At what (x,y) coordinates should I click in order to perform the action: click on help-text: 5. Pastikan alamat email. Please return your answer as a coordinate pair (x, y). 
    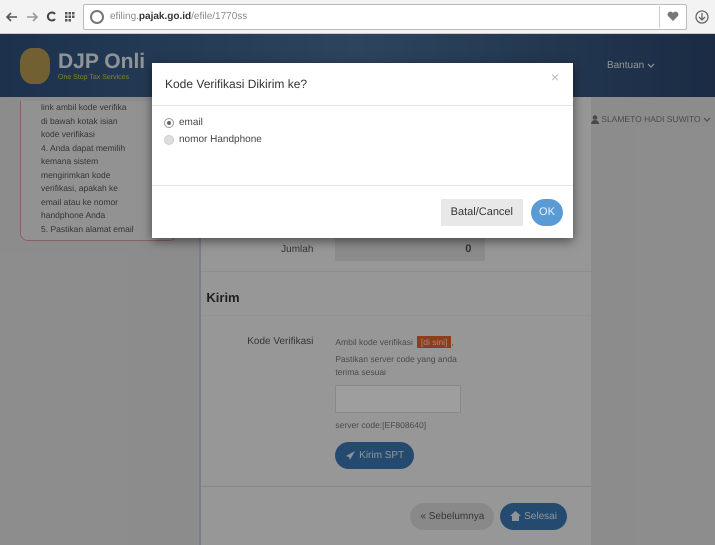
    Looking at the image, I should click on (88, 229).